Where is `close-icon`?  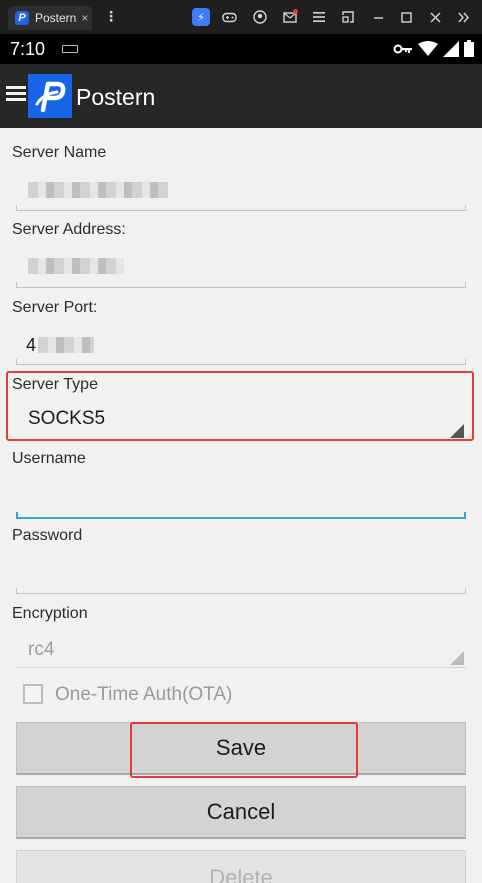 close-icon is located at coordinates (435, 17).